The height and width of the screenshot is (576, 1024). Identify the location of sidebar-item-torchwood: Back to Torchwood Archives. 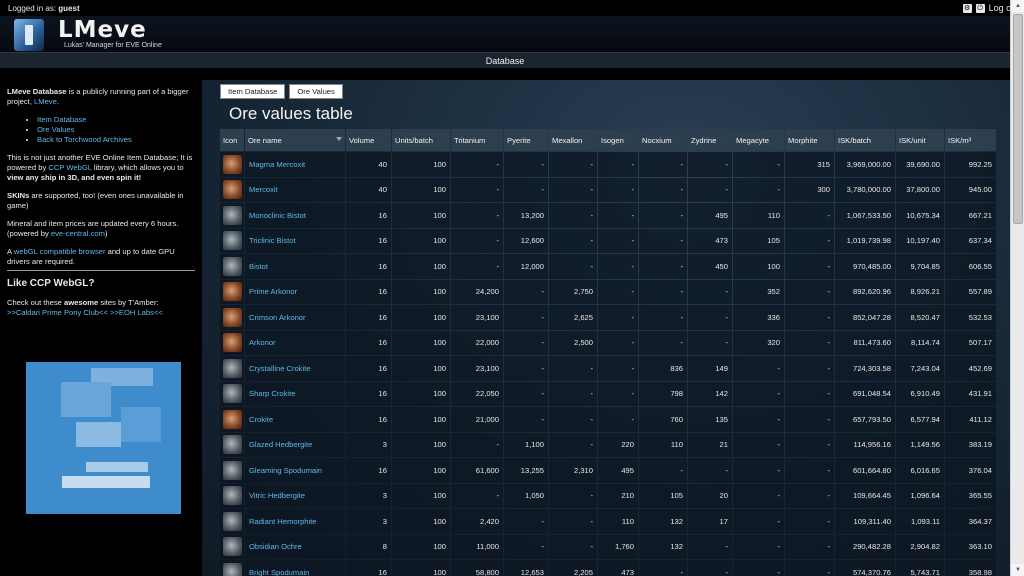
(116, 140).